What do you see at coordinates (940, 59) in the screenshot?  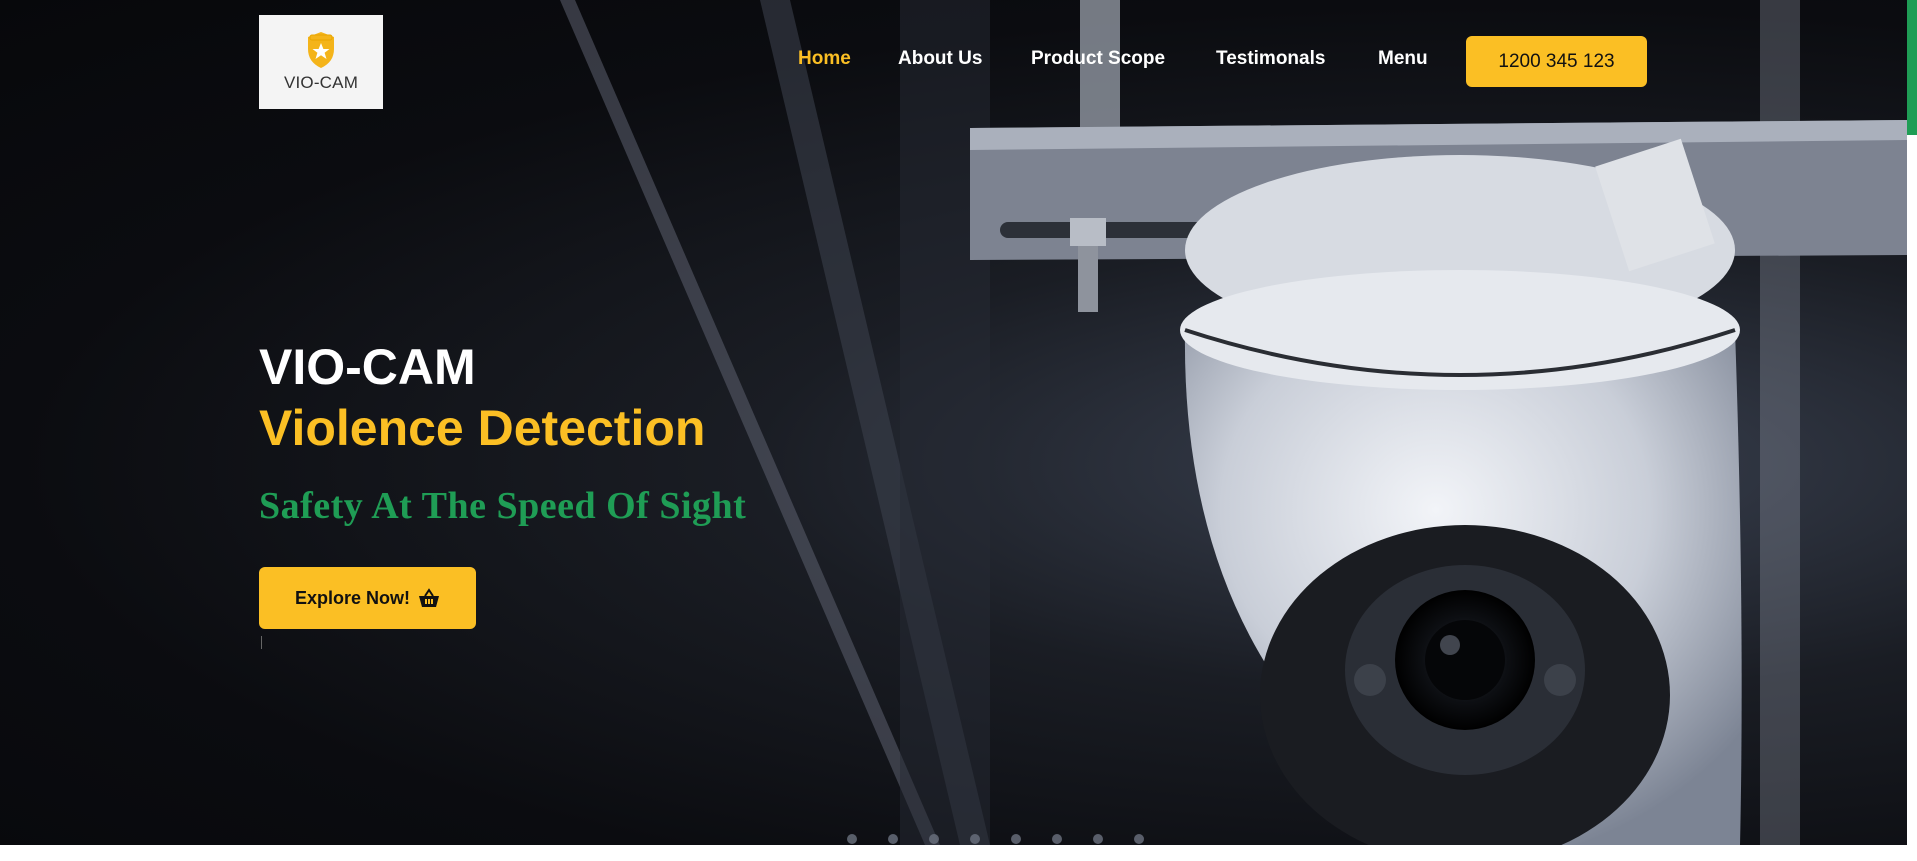 I see `nav-about-us: About Us` at bounding box center [940, 59].